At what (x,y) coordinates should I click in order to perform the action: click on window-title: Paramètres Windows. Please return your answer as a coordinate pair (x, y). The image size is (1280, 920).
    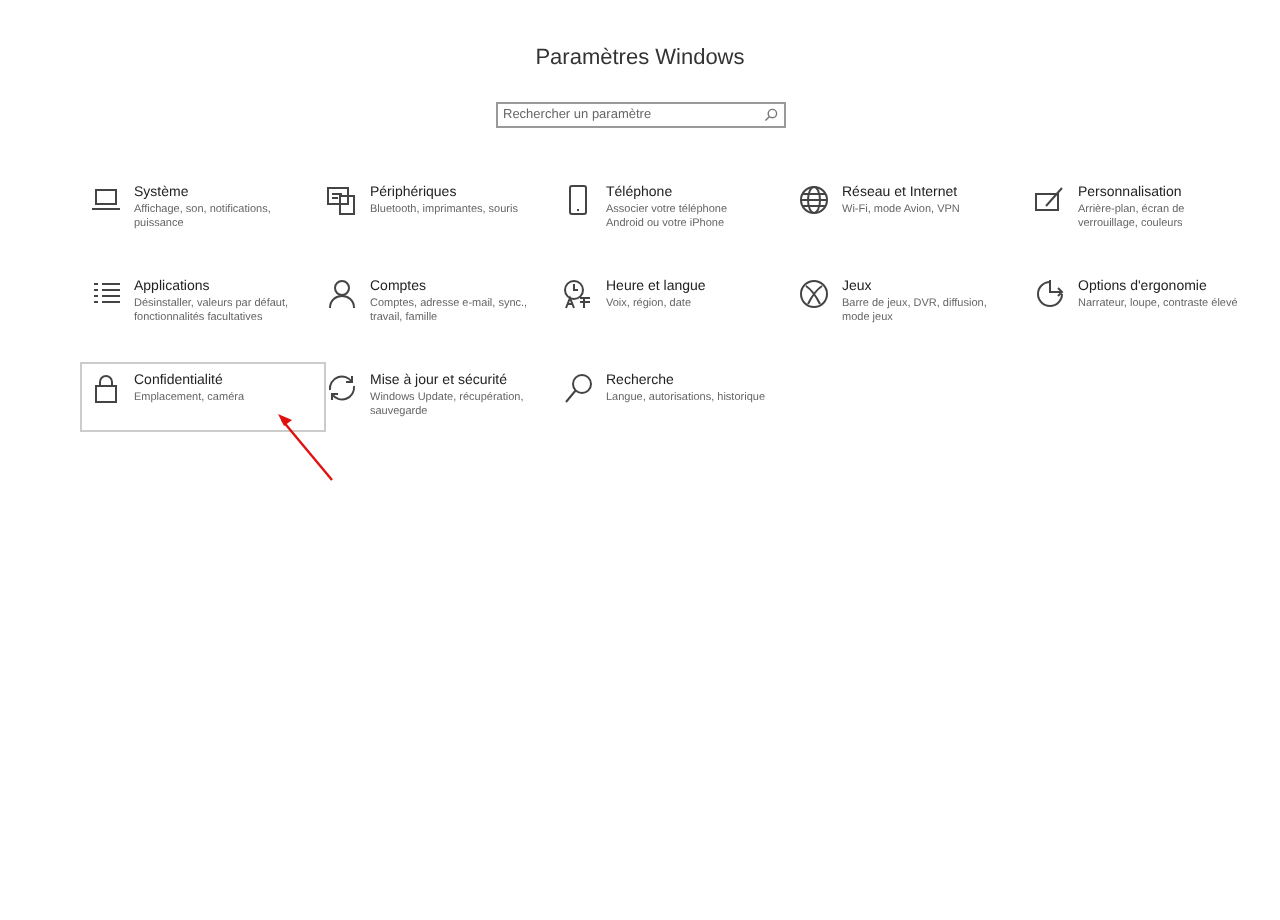
    Looking at the image, I should click on (640, 57).